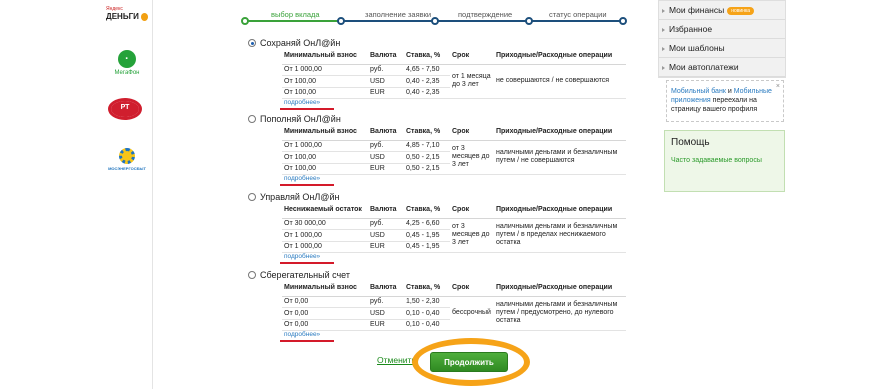 The image size is (880, 389). What do you see at coordinates (724, 160) in the screenshot?
I see `faq-link: Часто задаваемые вопросы` at bounding box center [724, 160].